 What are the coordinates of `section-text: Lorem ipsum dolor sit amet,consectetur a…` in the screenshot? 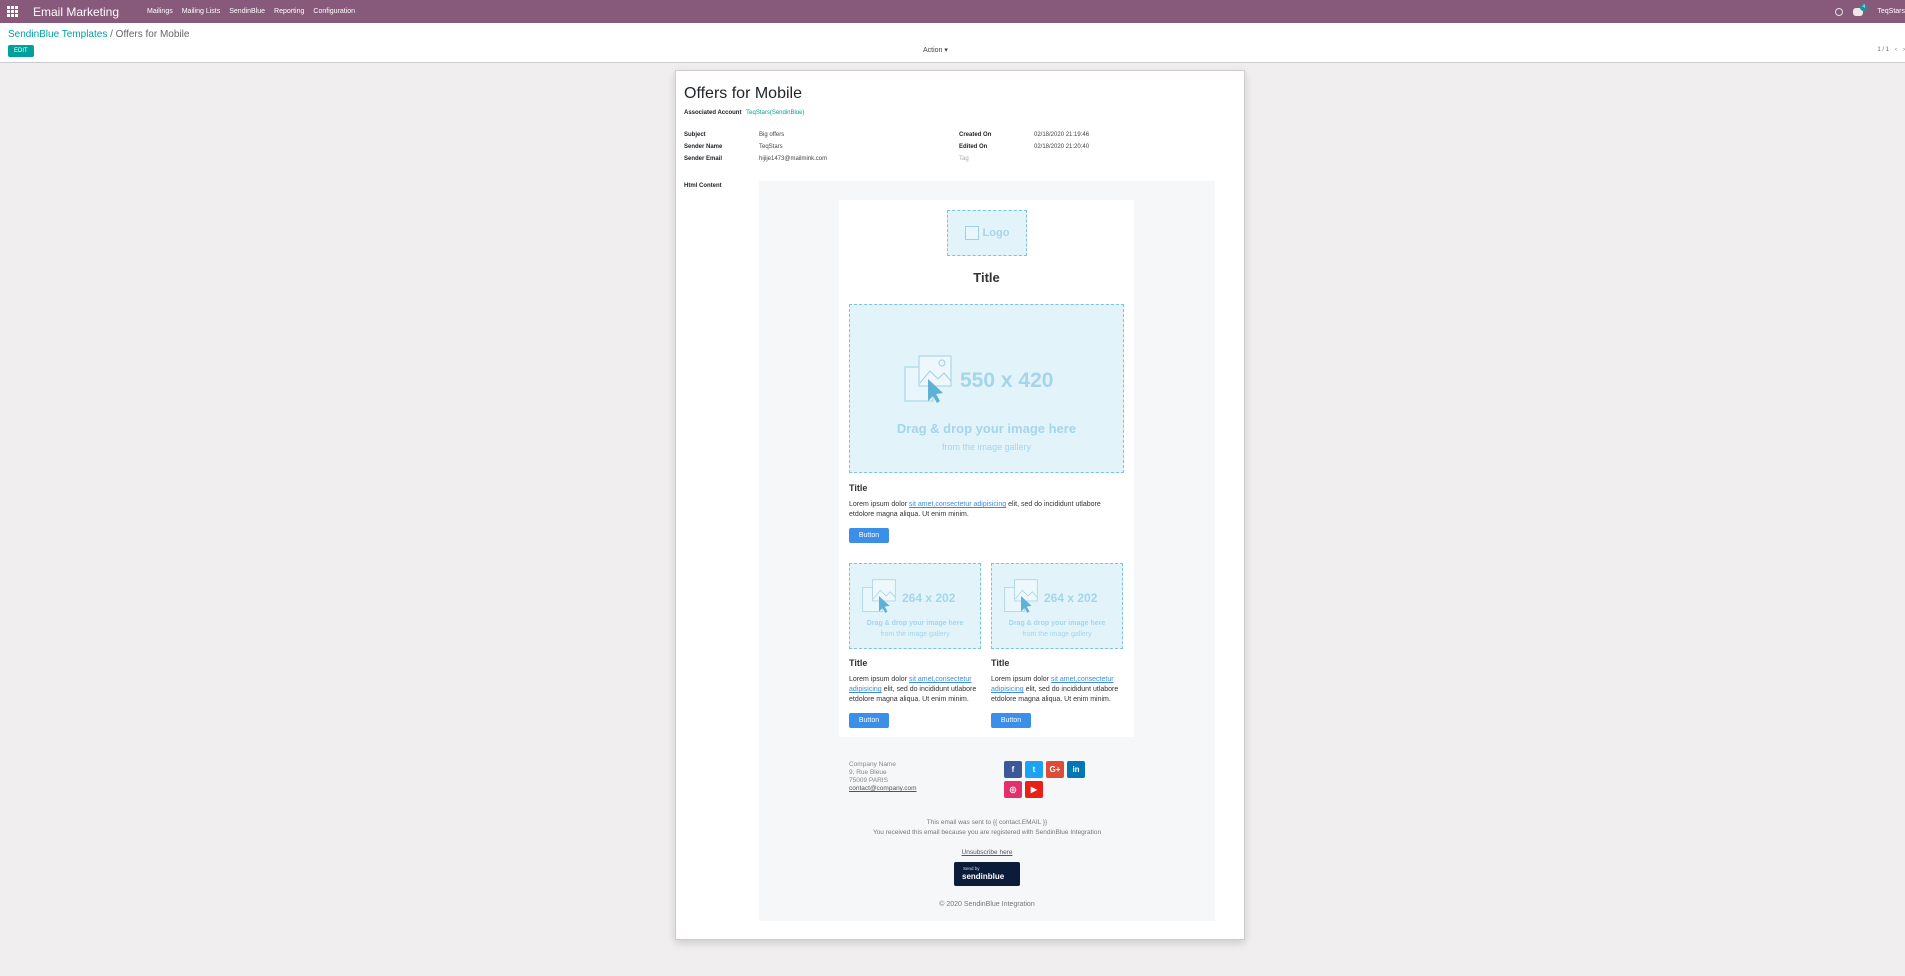 It's located at (986, 510).